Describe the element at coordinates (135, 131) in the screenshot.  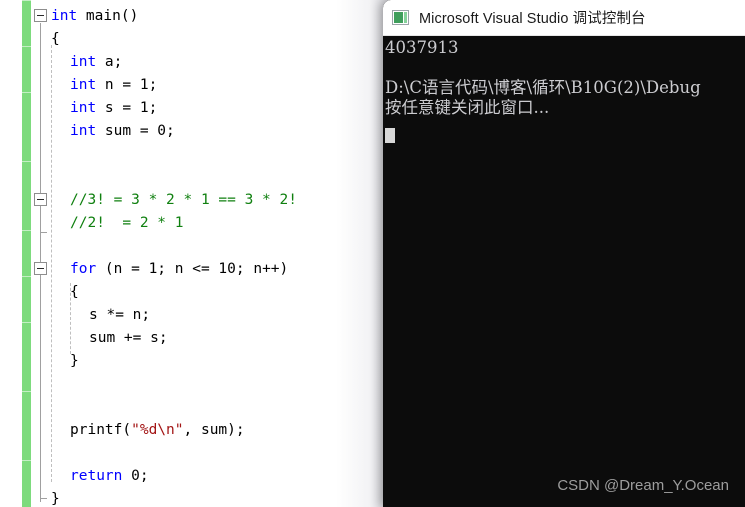
I see `code-token: sum = 0;` at that location.